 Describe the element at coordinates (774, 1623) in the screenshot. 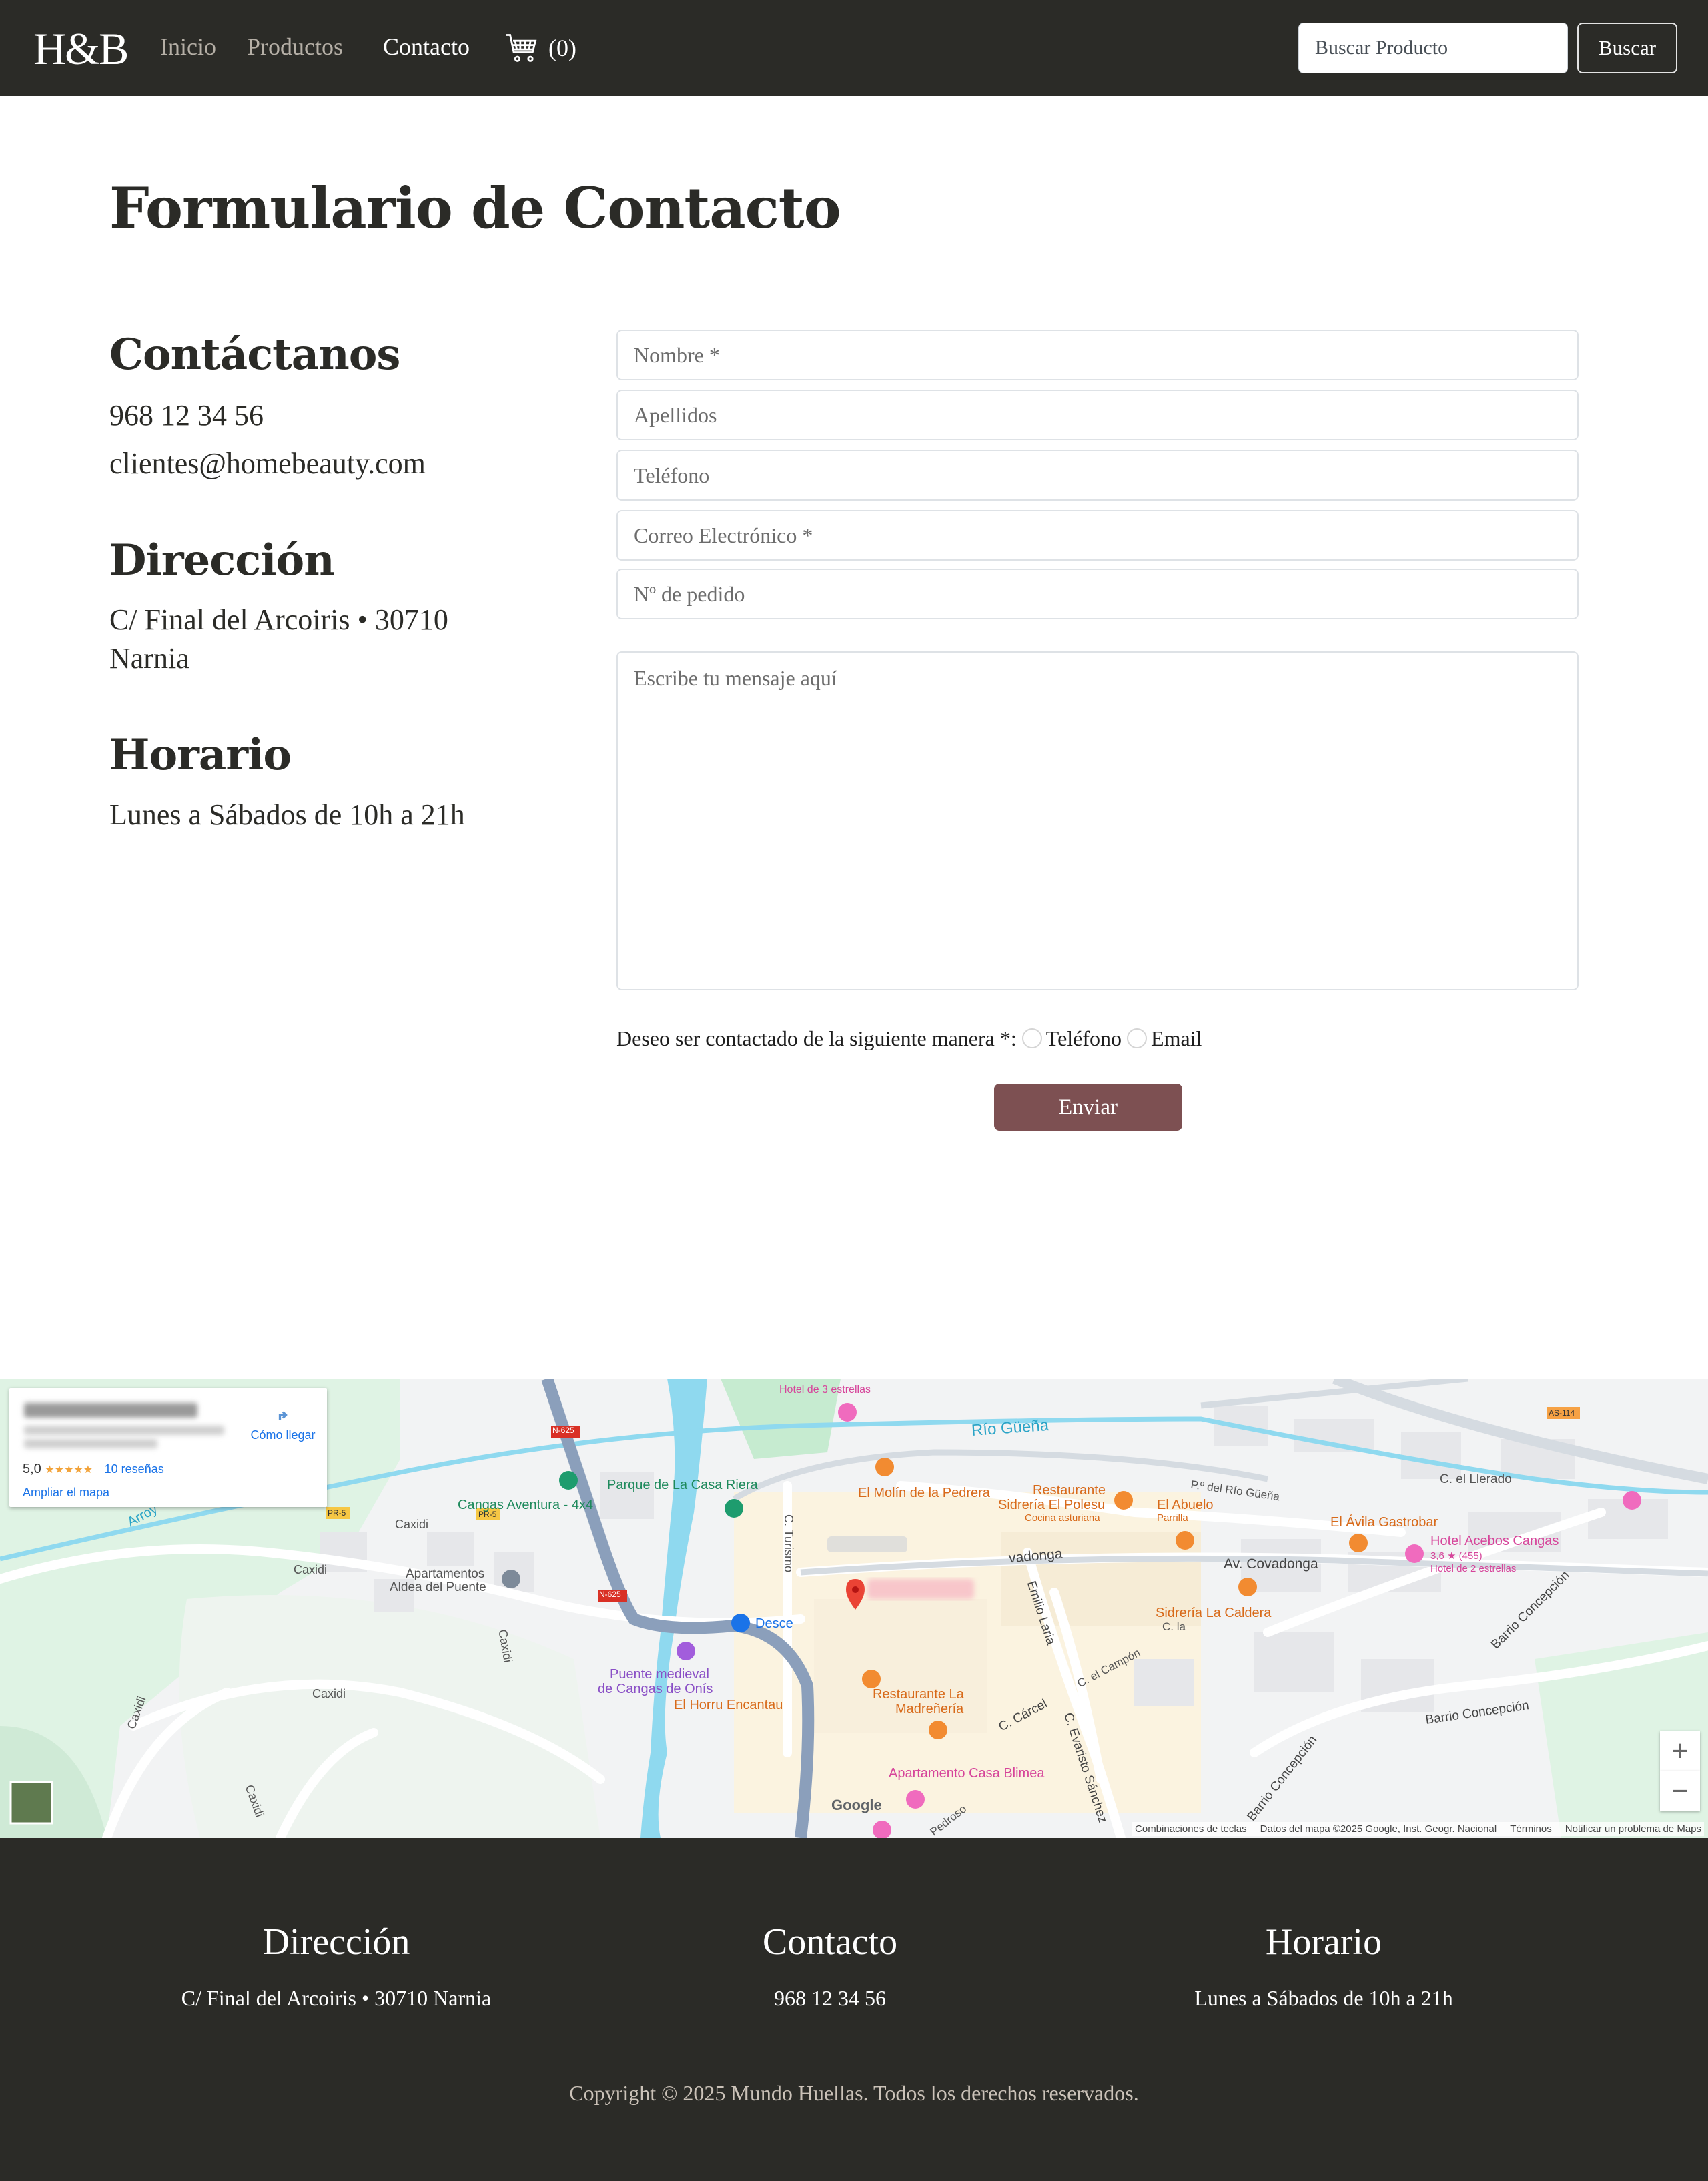

I see `map-label-desce: Desce` at that location.